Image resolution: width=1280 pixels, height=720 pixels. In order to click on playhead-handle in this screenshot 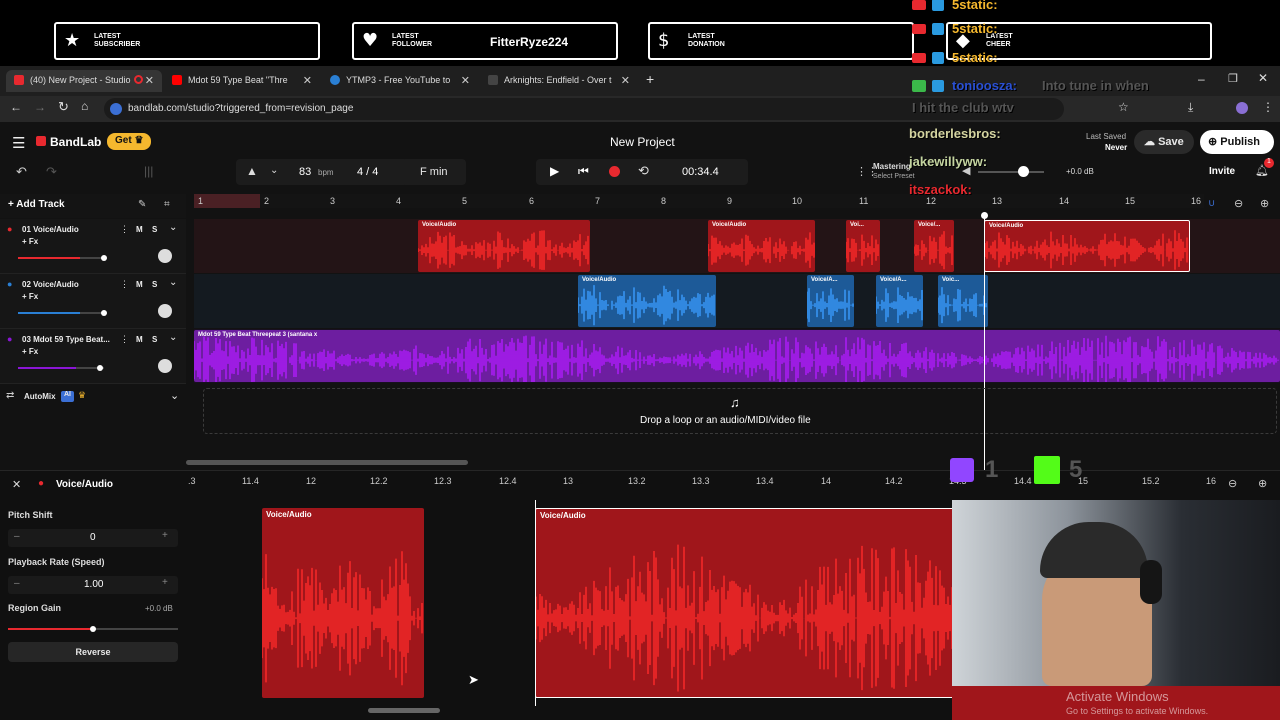, I will do `click(984, 215)`.